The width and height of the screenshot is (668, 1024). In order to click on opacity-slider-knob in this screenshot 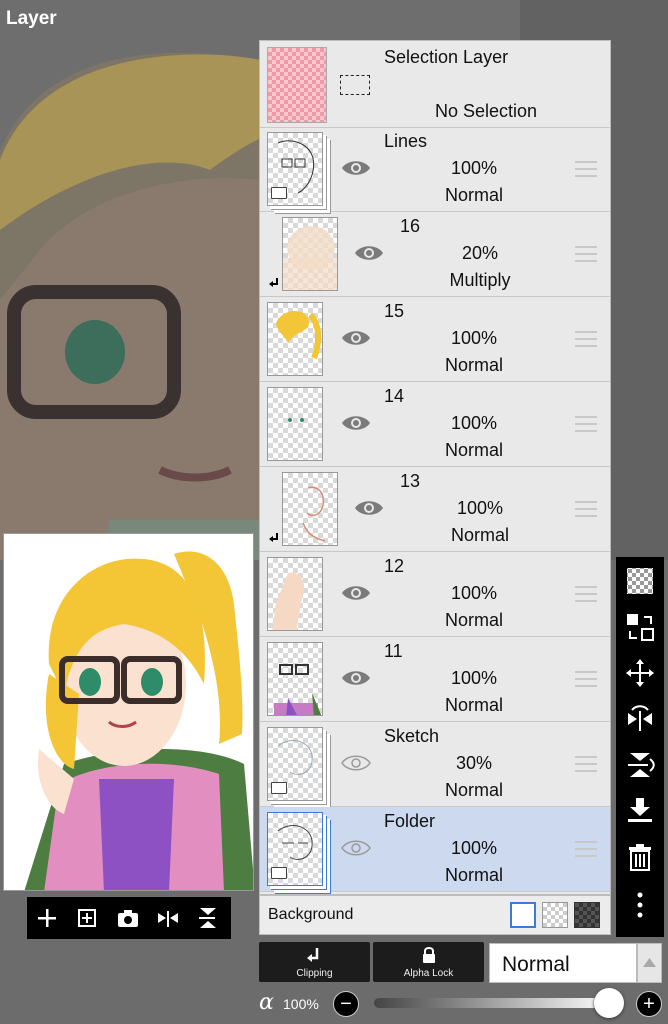, I will do `click(609, 1003)`.